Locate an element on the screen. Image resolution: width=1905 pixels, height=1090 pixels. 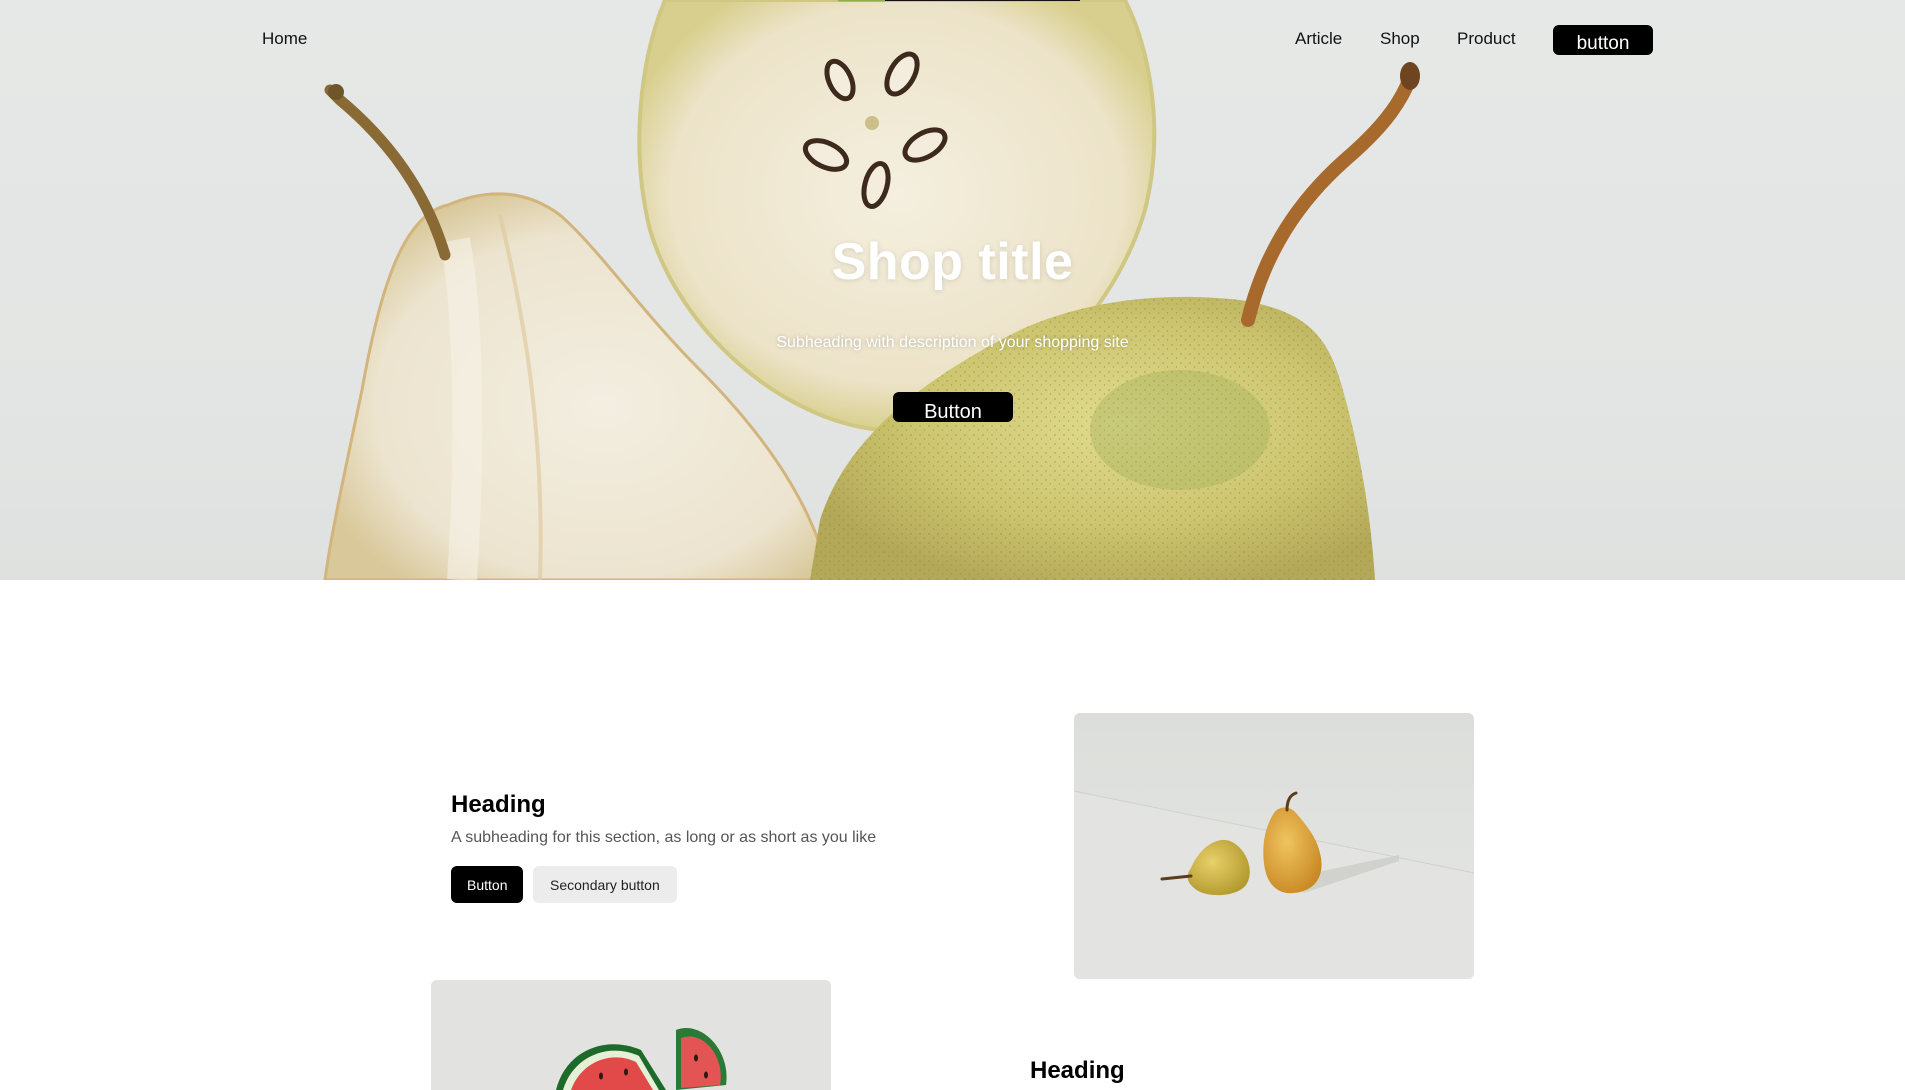
hero-title: Shop title is located at coordinates (952, 262).